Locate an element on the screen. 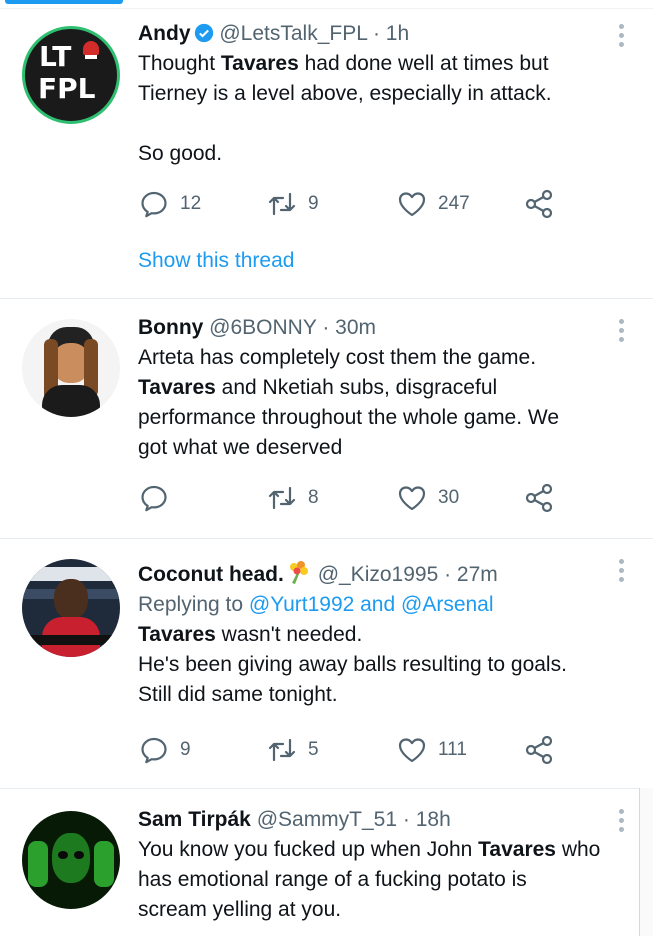 This screenshot has width=653, height=936. bouquet-emoji-icon is located at coordinates (298, 572).